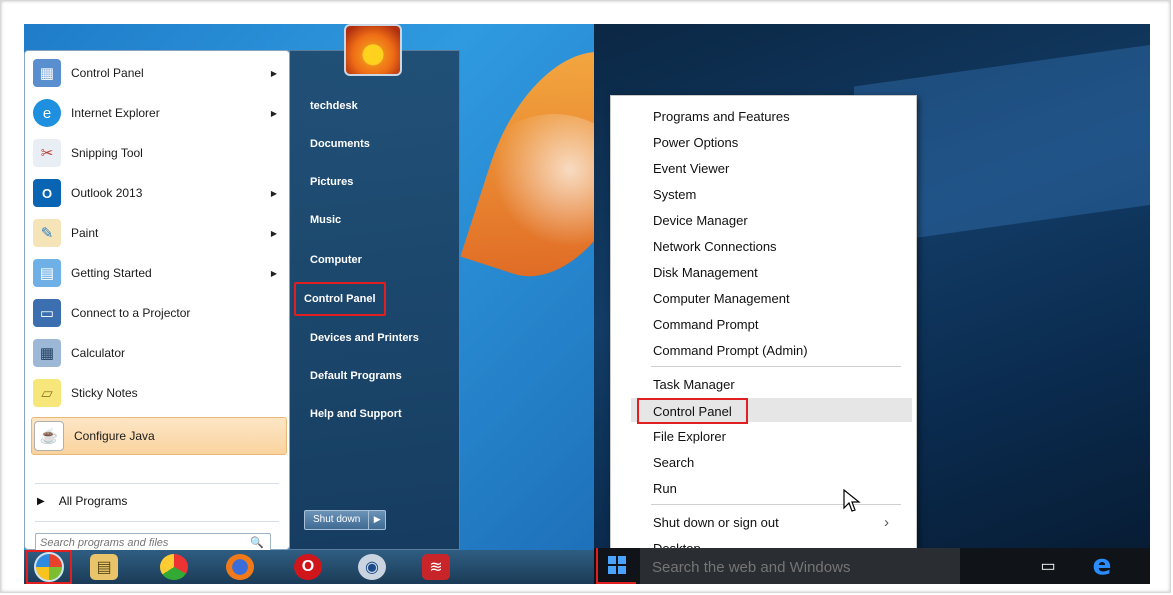 This screenshot has width=1173, height=595. I want to click on windows7-taskbar: ▤ O ◉ ≋, so click(309, 567).